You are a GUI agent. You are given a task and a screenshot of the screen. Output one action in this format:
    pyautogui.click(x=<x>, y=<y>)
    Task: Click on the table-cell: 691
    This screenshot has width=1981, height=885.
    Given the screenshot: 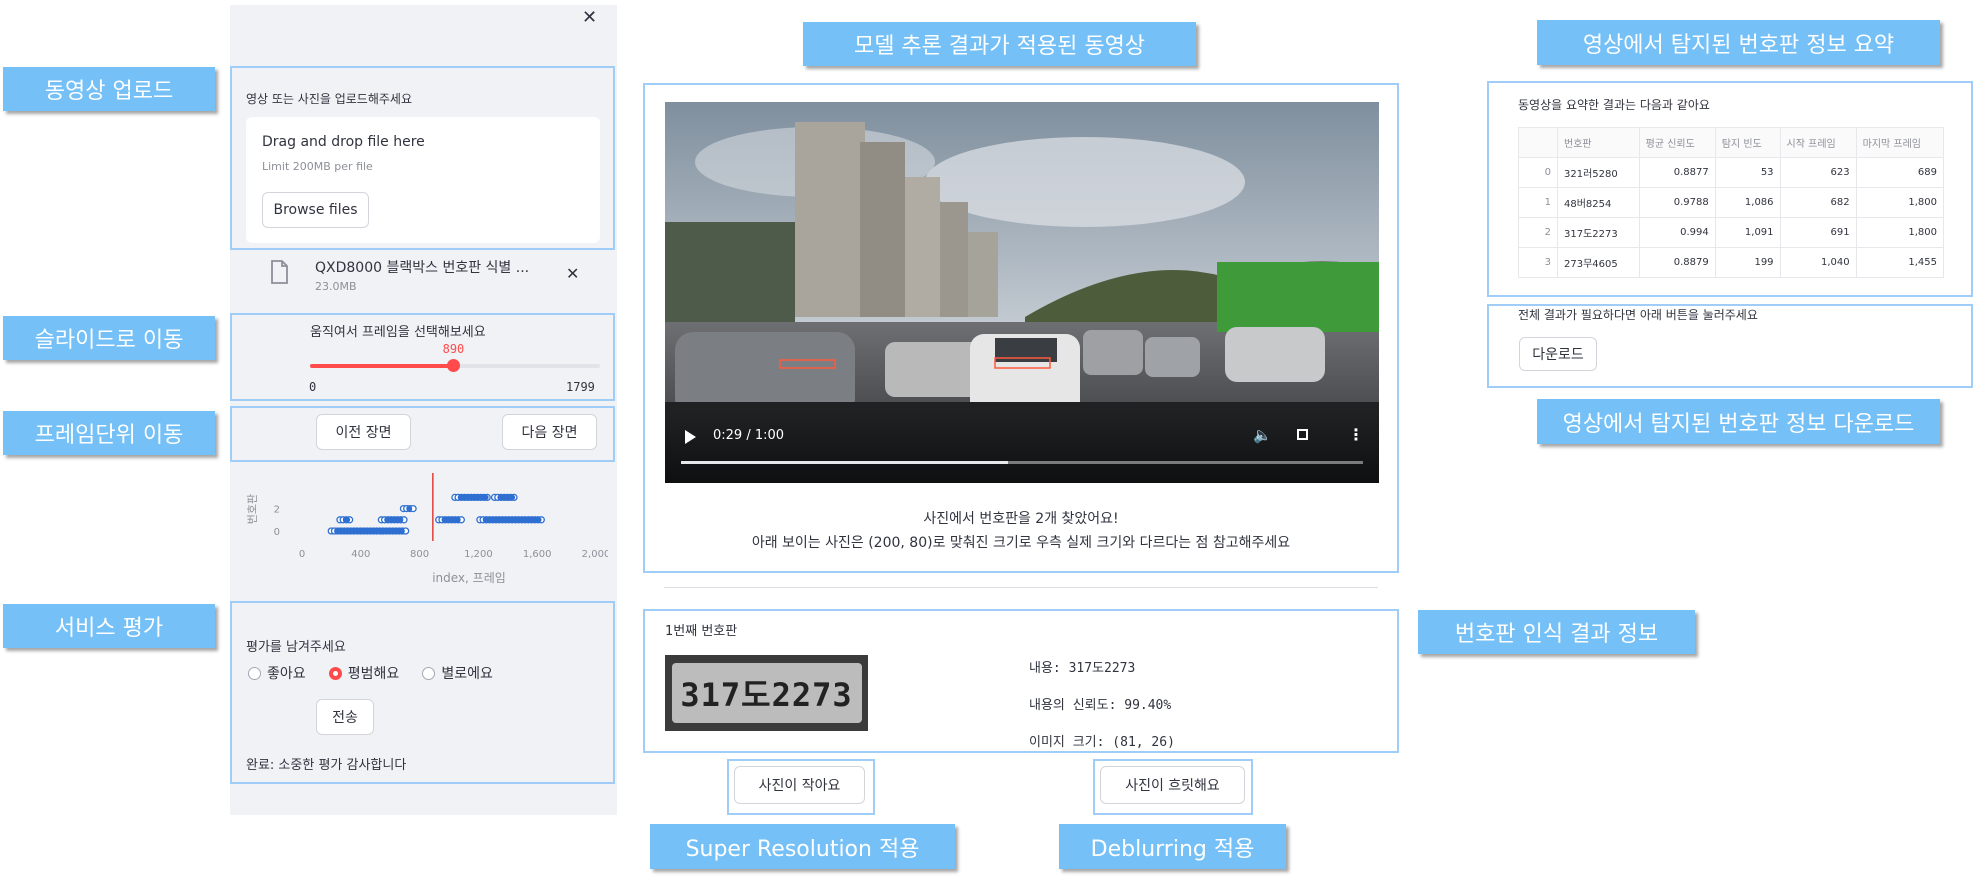 What is the action you would take?
    pyautogui.click(x=1818, y=232)
    